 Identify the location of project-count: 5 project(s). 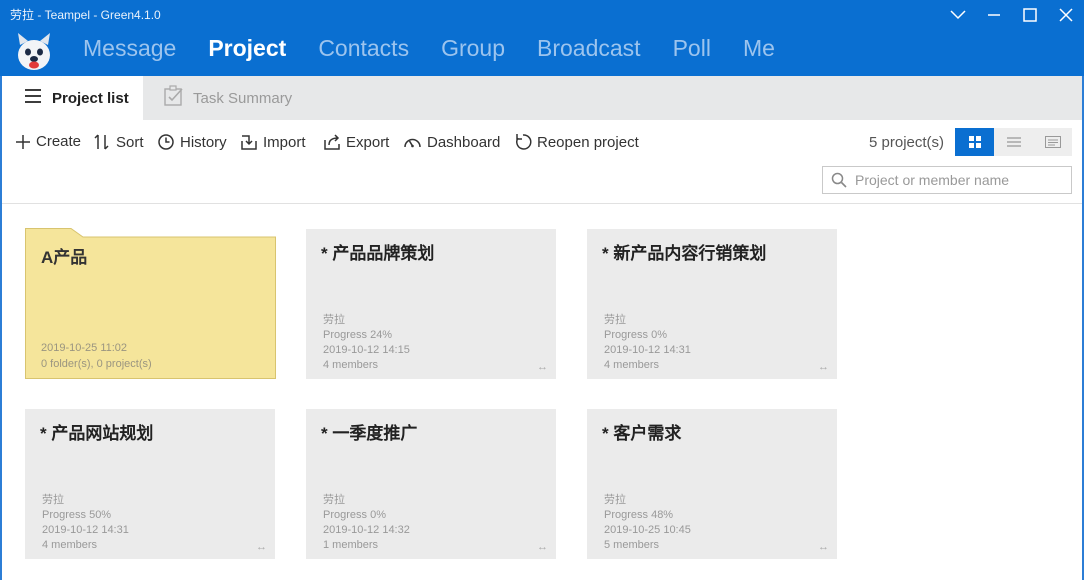
(907, 142).